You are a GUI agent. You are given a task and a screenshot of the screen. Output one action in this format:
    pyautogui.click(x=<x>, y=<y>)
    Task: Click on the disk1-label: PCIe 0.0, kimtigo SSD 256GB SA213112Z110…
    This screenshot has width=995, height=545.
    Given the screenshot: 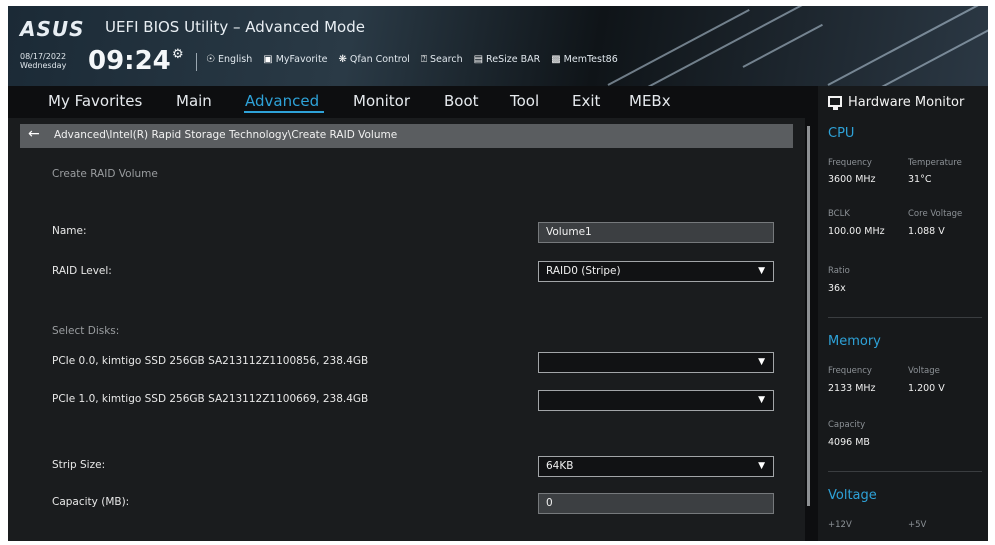 What is the action you would take?
    pyautogui.click(x=210, y=361)
    